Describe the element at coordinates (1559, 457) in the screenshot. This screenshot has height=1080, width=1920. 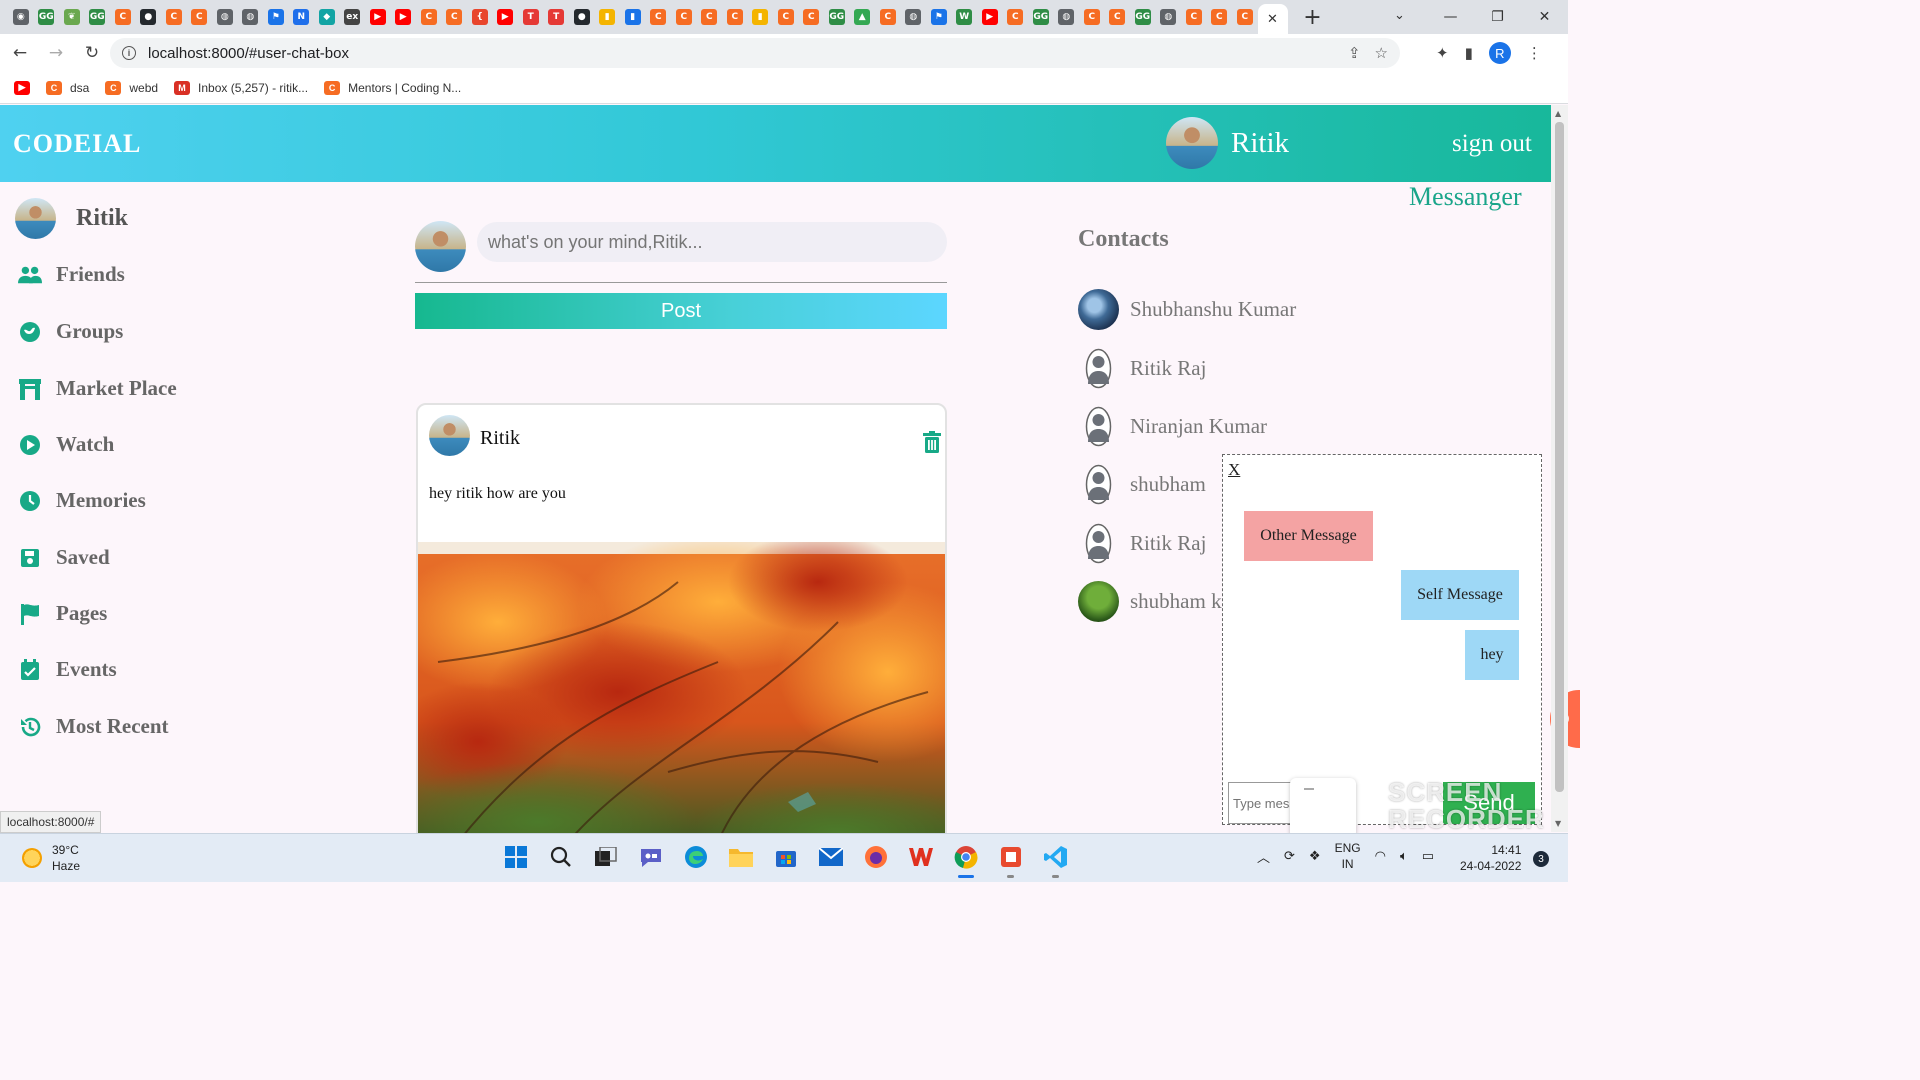
I see `scrollbar-thumb` at that location.